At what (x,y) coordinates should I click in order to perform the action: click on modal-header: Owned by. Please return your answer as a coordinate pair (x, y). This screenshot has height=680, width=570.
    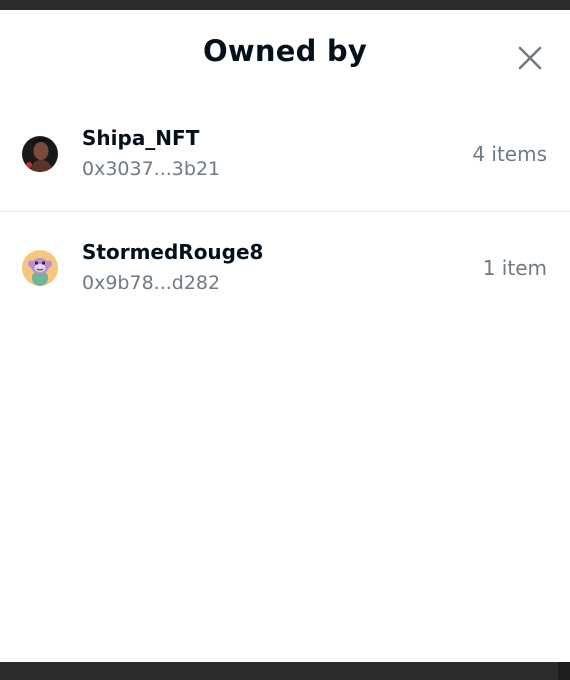
    Looking at the image, I should click on (285, 54).